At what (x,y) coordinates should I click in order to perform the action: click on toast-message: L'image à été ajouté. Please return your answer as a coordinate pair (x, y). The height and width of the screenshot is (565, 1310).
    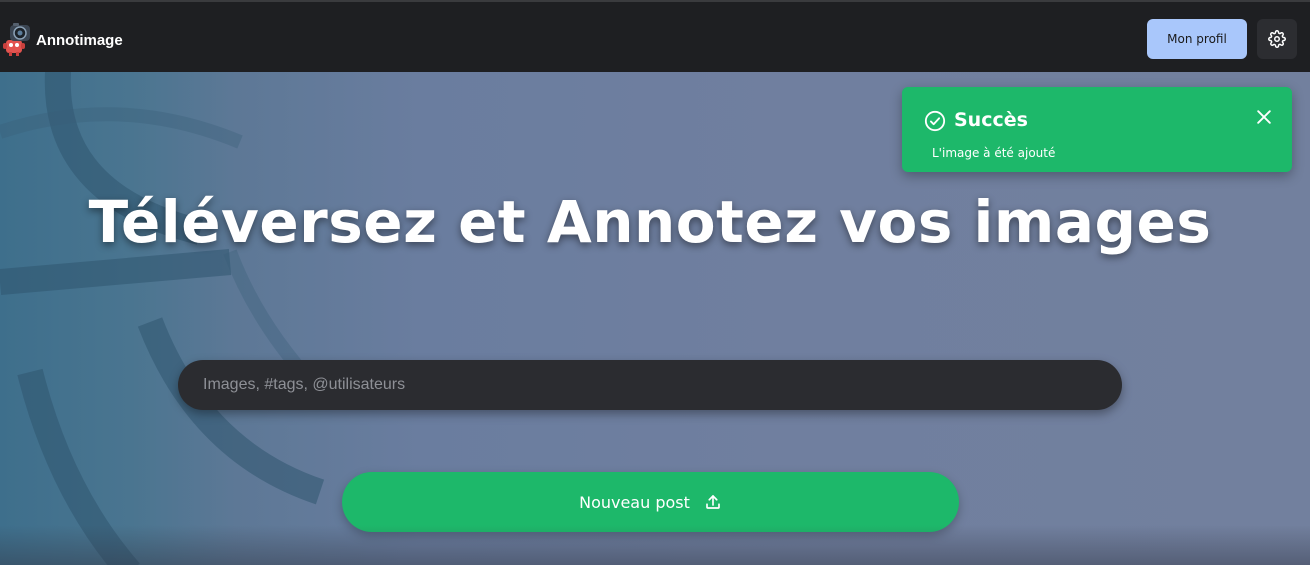
    Looking at the image, I should click on (994, 153).